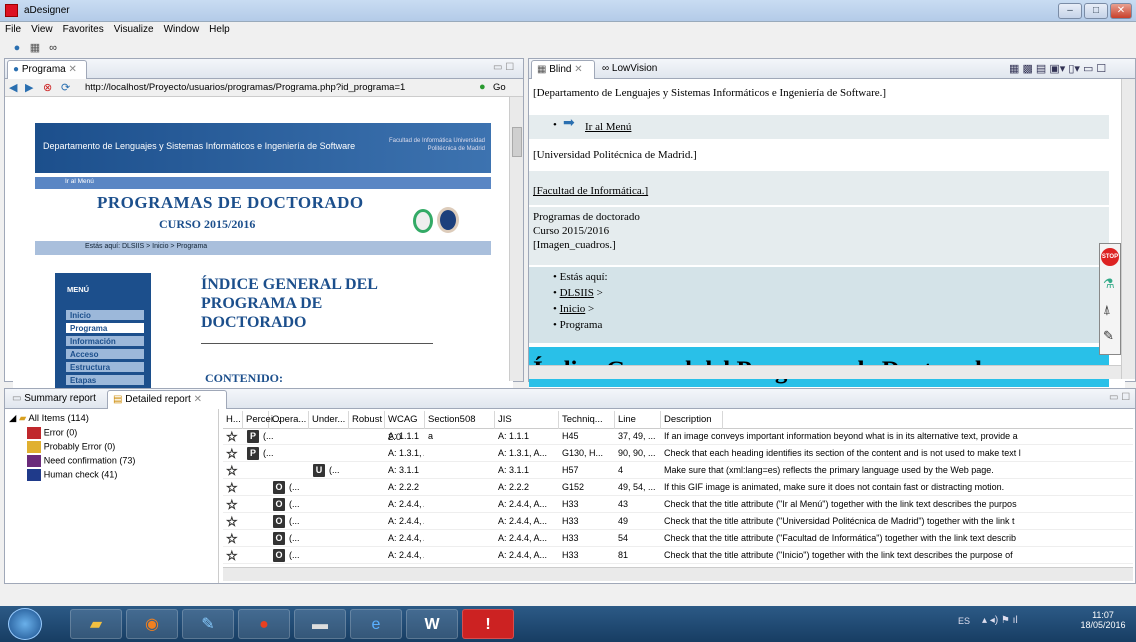 The image size is (1136, 642). Describe the element at coordinates (81, 461) in the screenshot. I see `tree-item-need-confirmation: Need confirmation (73)` at that location.